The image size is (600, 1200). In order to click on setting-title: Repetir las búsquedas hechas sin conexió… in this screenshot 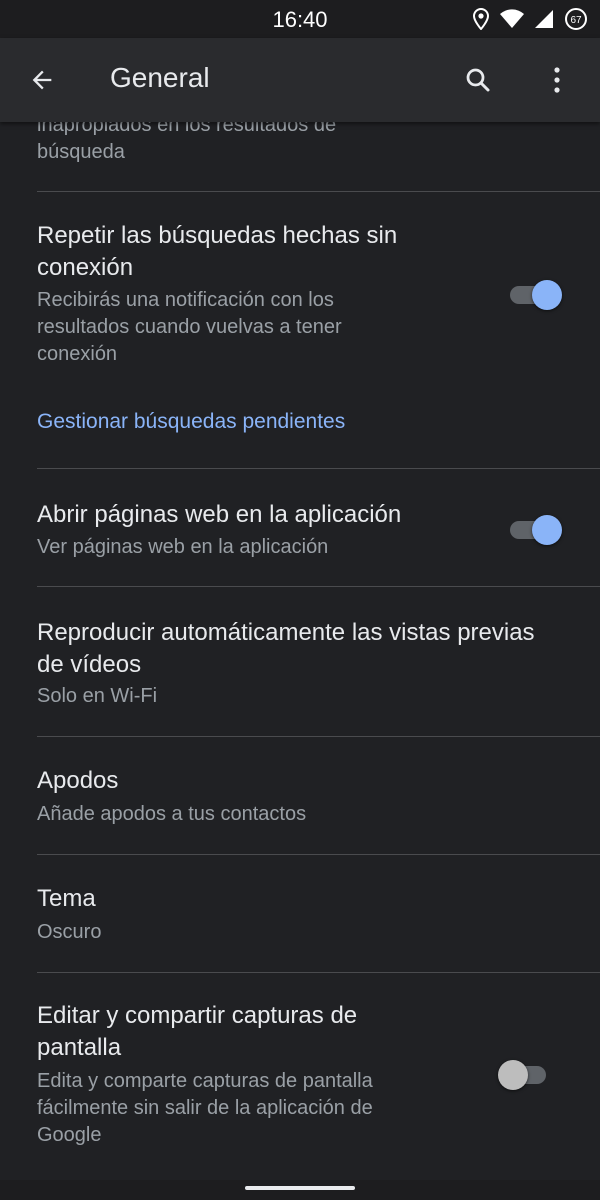, I will do `click(217, 251)`.